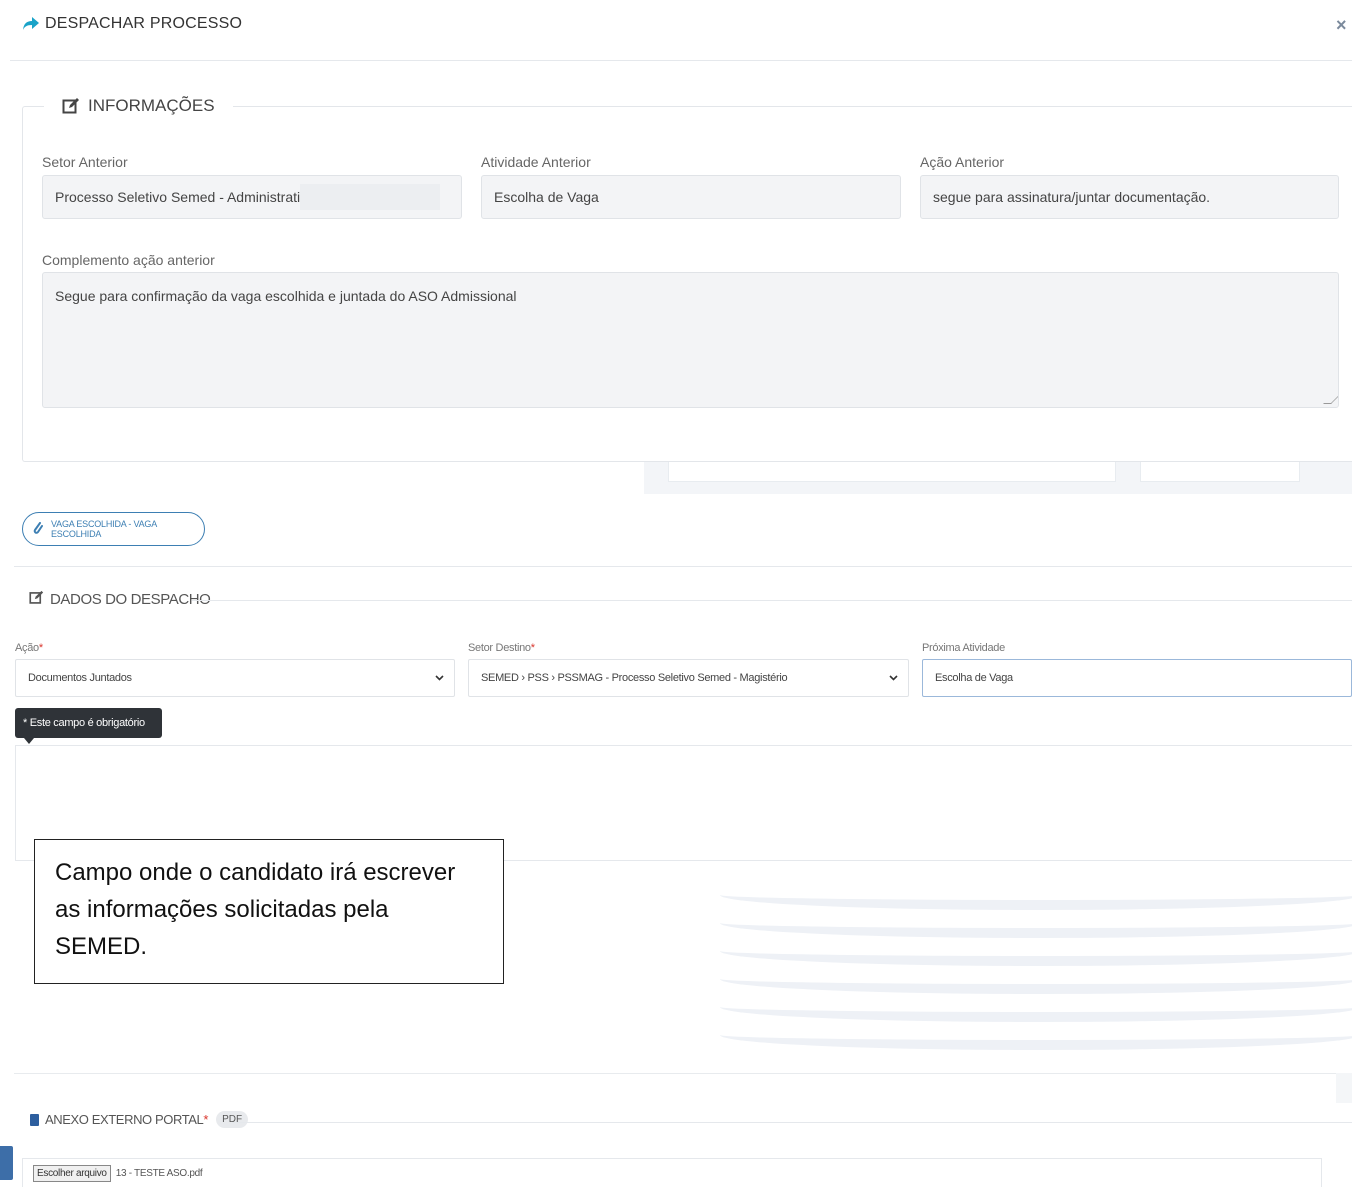 The width and height of the screenshot is (1352, 1187). I want to click on background-watermark, so click(1036, 970).